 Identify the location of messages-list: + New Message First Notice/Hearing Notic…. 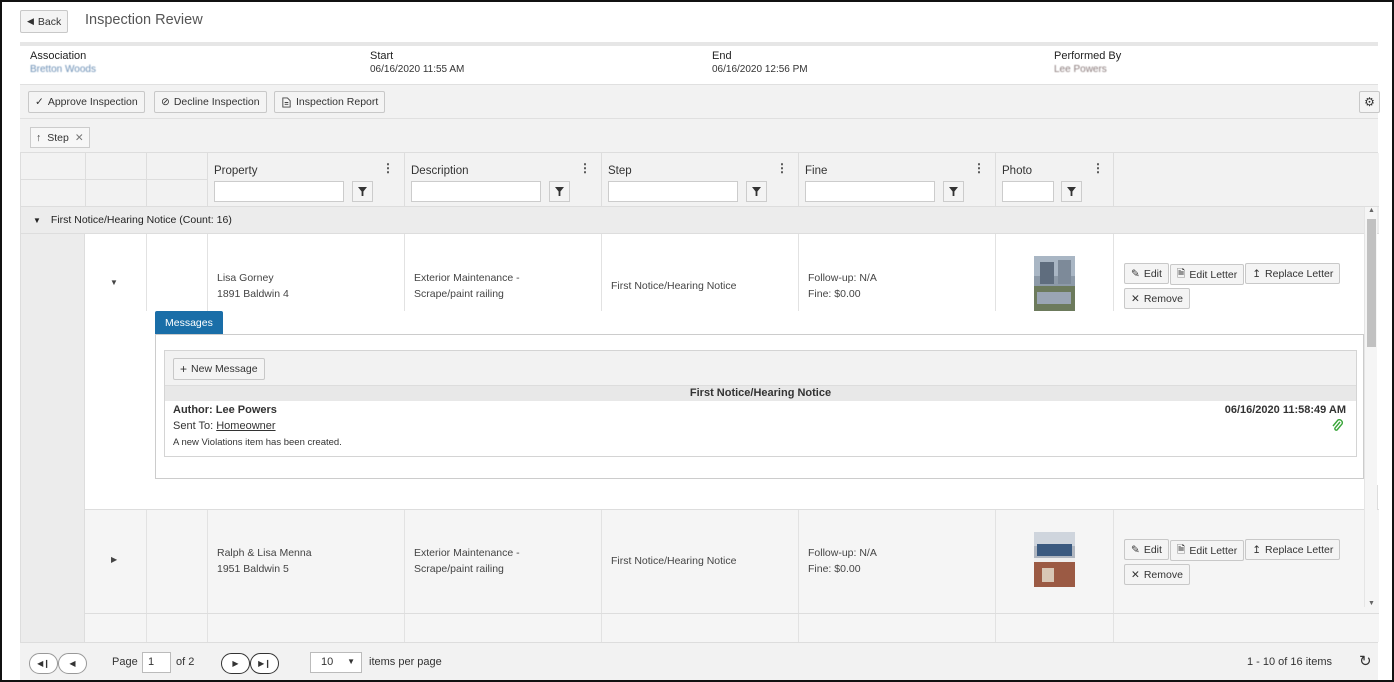
(760, 403).